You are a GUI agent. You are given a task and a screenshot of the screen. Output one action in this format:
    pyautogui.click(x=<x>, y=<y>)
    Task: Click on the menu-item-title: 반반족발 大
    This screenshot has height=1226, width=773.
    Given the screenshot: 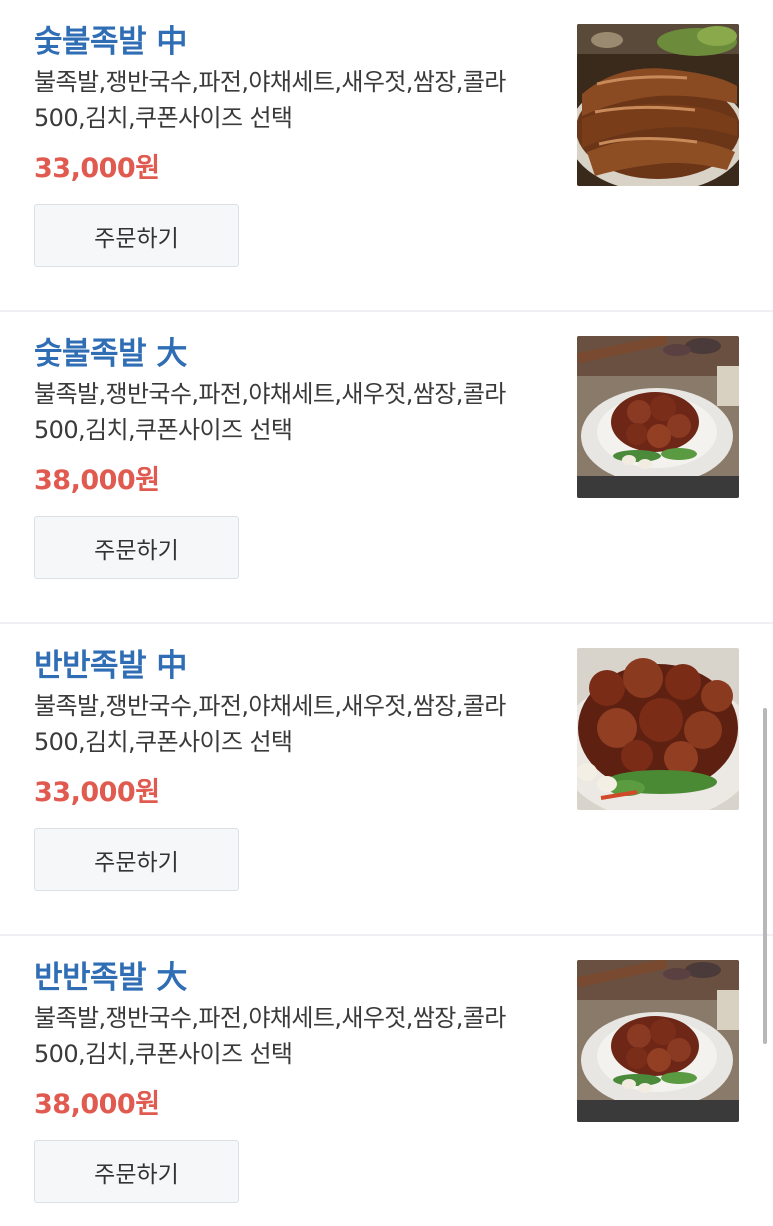 What is the action you would take?
    pyautogui.click(x=110, y=974)
    